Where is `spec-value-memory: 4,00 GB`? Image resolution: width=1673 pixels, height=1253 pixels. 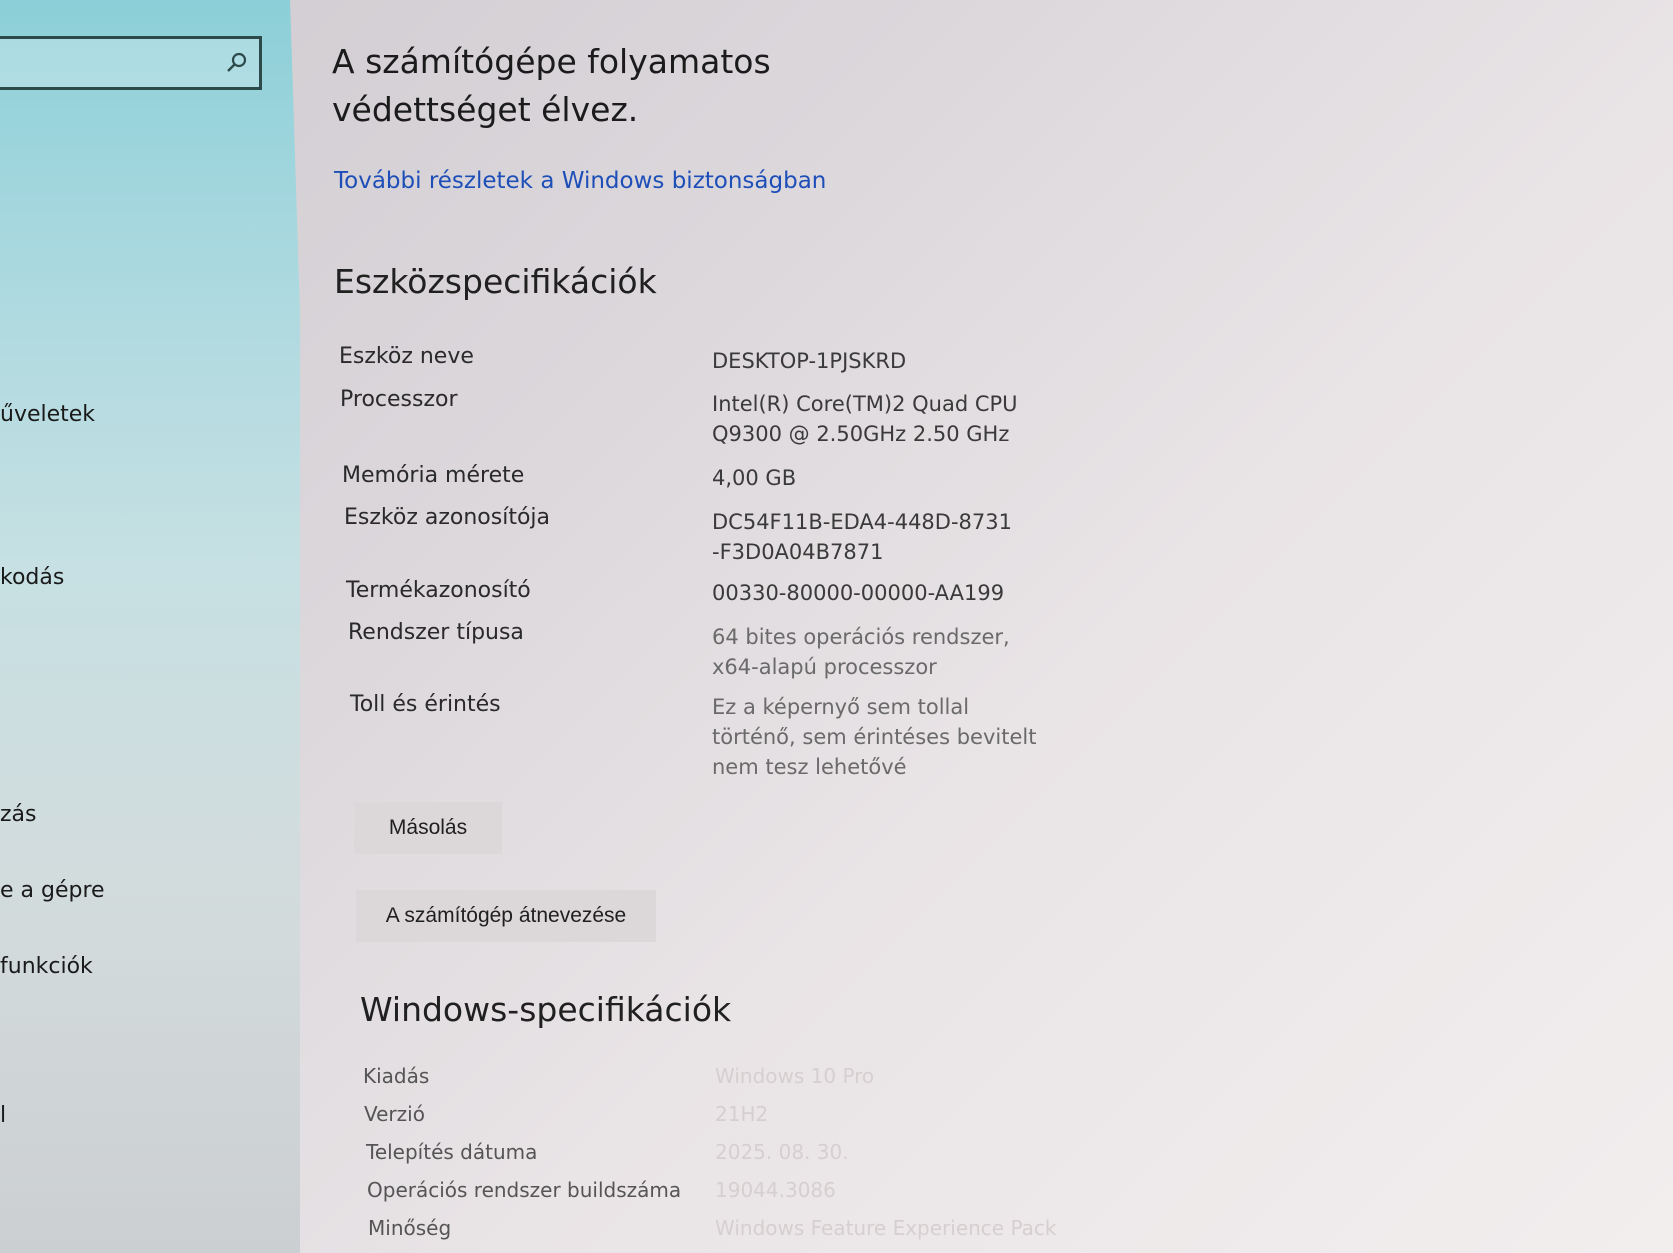 spec-value-memory: 4,00 GB is located at coordinates (754, 478).